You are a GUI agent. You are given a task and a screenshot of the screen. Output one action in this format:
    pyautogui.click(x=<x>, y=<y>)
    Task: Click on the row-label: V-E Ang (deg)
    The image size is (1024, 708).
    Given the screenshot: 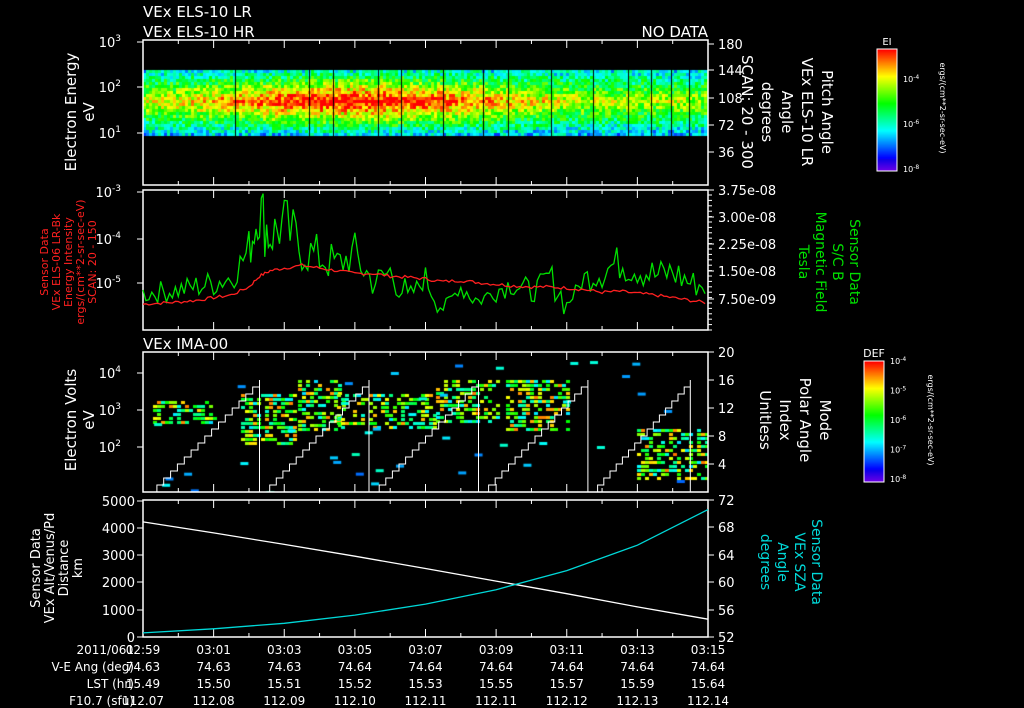 What is the action you would take?
    pyautogui.click(x=93, y=667)
    